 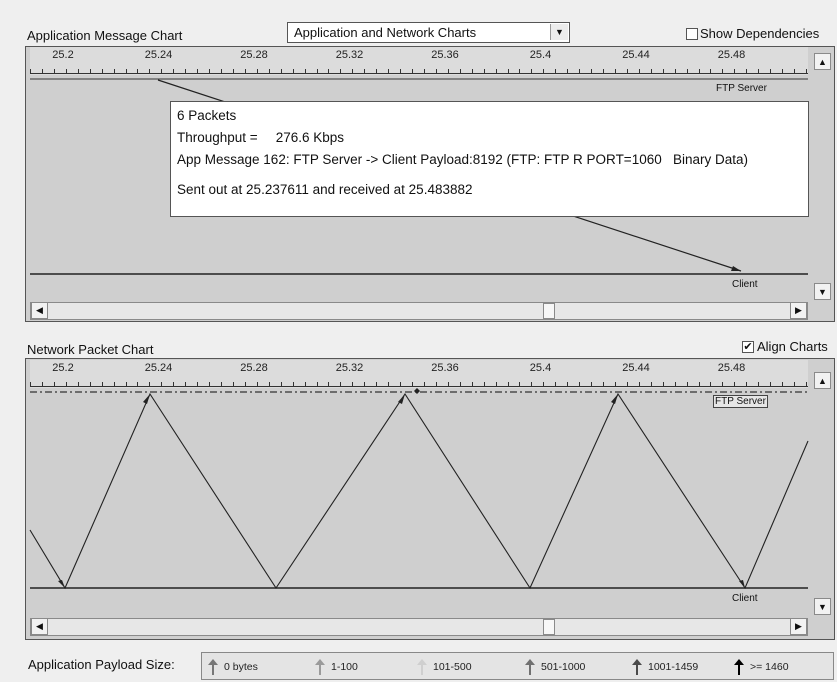 I want to click on legend-item: 501-1000, so click(x=555, y=667).